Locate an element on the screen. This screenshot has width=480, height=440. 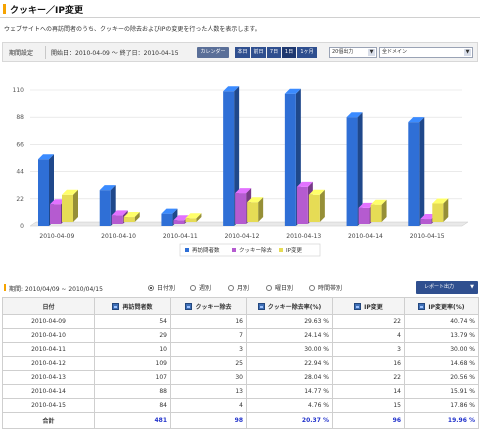
cell-revisits: 88 is located at coordinates (132, 391).